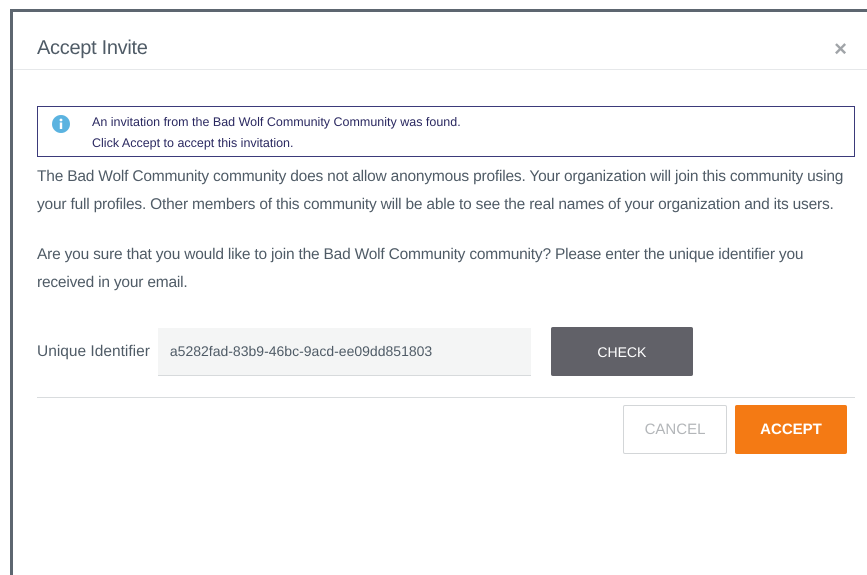 Image resolution: width=867 pixels, height=575 pixels. I want to click on alert-text: An invitation from the Bad Wolf Community Community was found., so click(276, 122).